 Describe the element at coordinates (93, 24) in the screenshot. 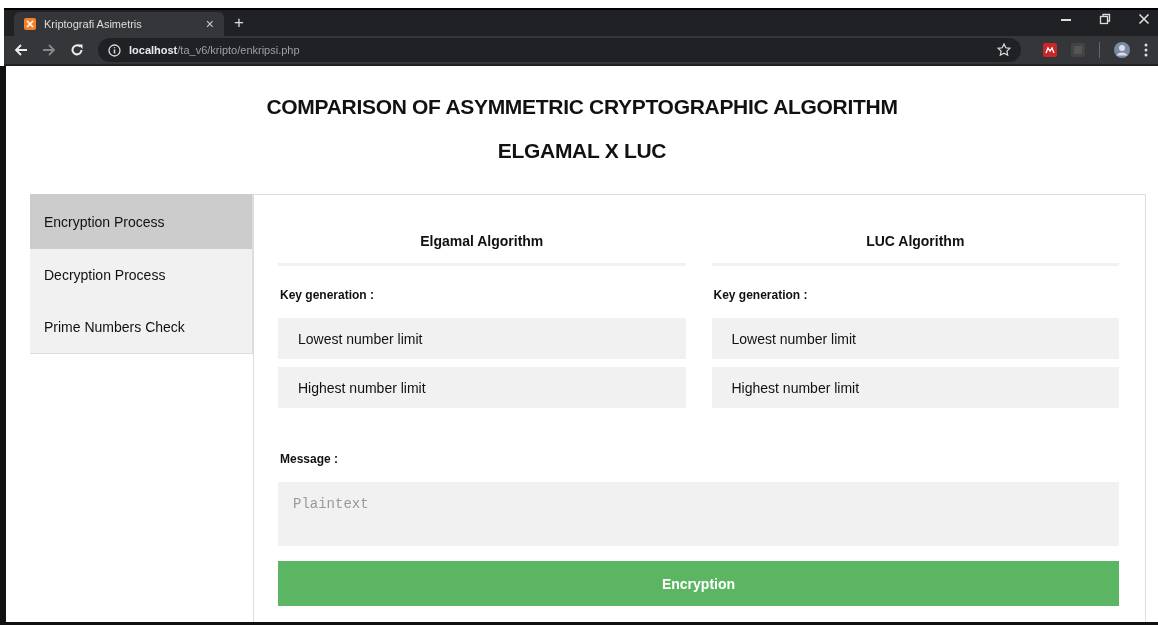

I see `tab-title: Kriptografi Asimetris` at that location.